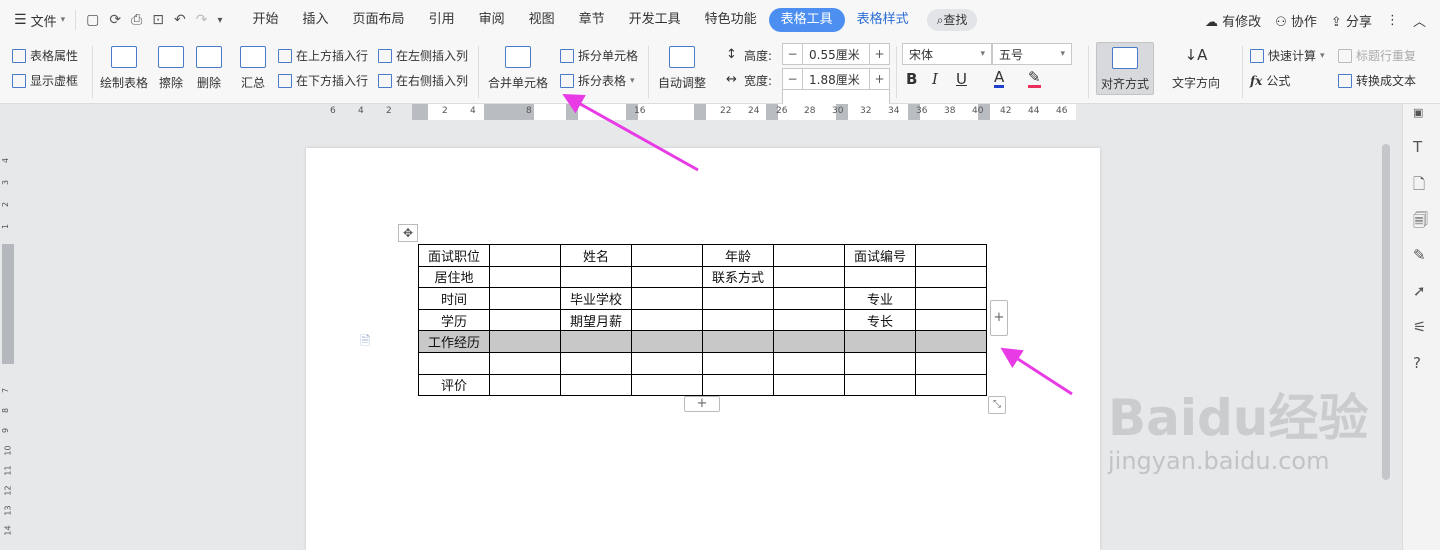  I want to click on file-menu: ☰ 文件 ▾, so click(37, 20).